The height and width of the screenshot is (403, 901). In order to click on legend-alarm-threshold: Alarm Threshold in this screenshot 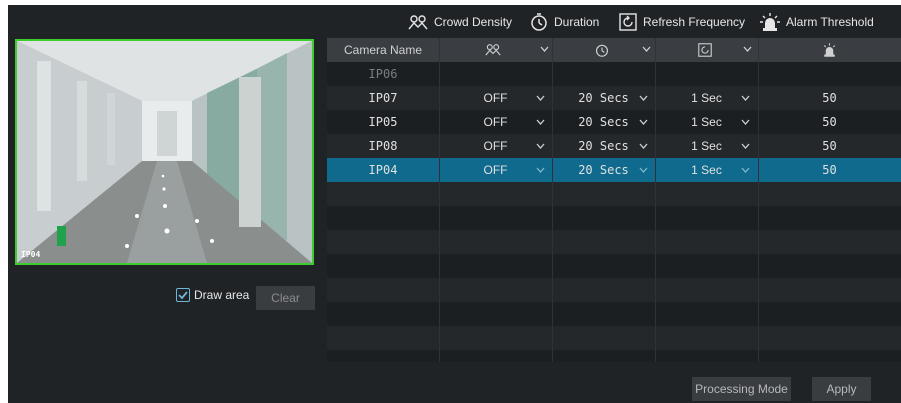, I will do `click(817, 22)`.